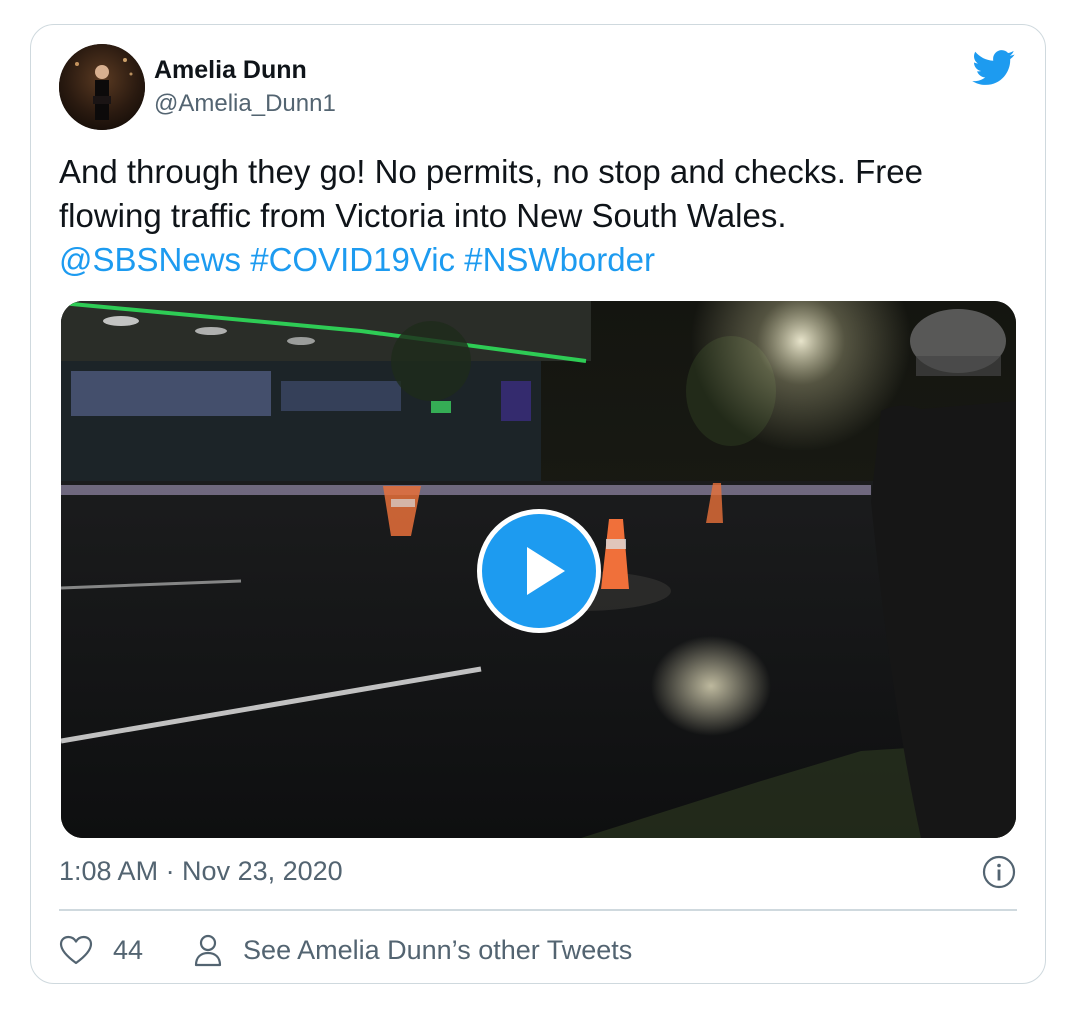 The height and width of the screenshot is (1012, 1080). What do you see at coordinates (999, 872) in the screenshot?
I see `info-icon` at bounding box center [999, 872].